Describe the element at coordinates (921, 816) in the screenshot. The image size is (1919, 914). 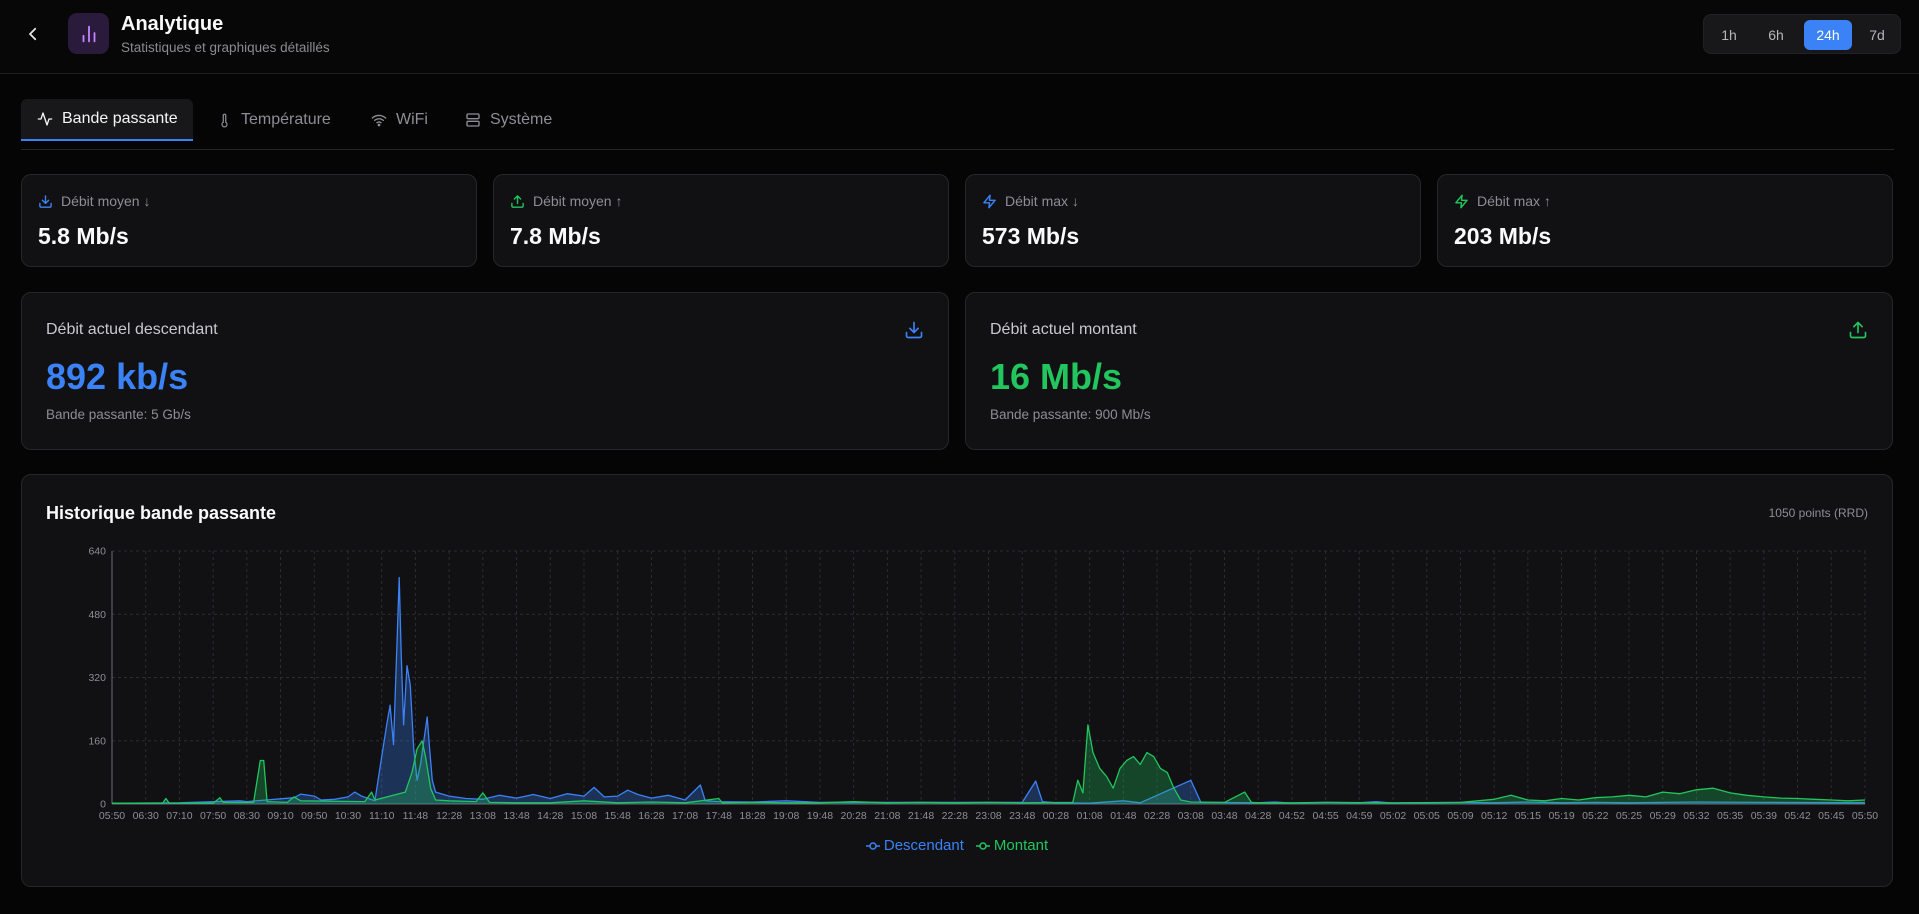
I see `x-tick-label: 21:48` at that location.